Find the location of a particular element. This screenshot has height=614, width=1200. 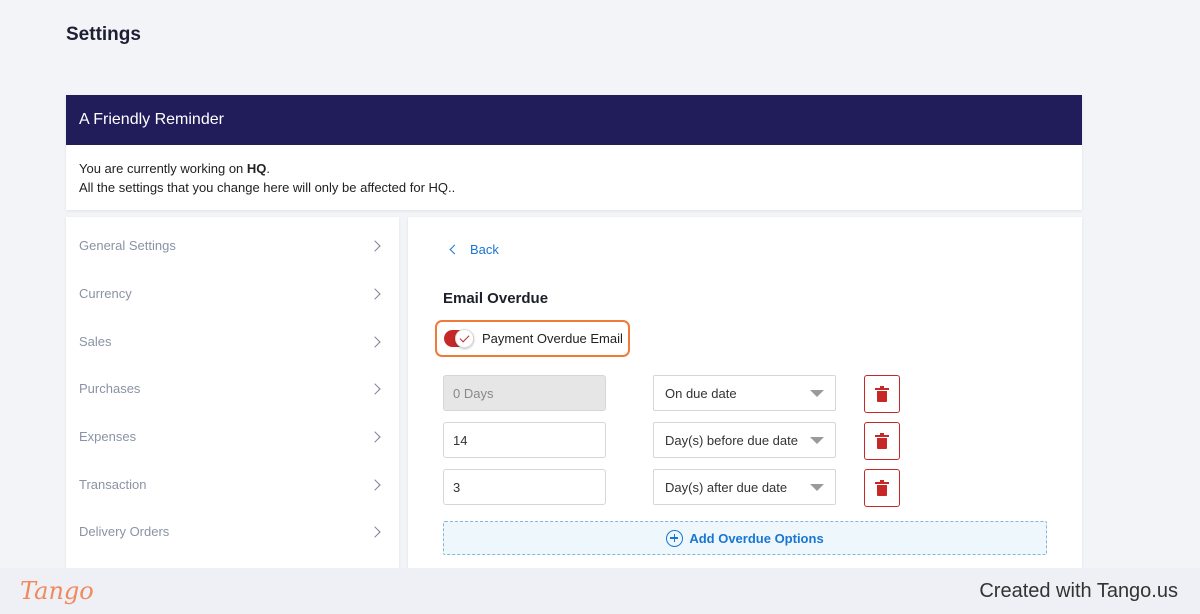

sidebar-item-sales: Sales is located at coordinates (232, 341).